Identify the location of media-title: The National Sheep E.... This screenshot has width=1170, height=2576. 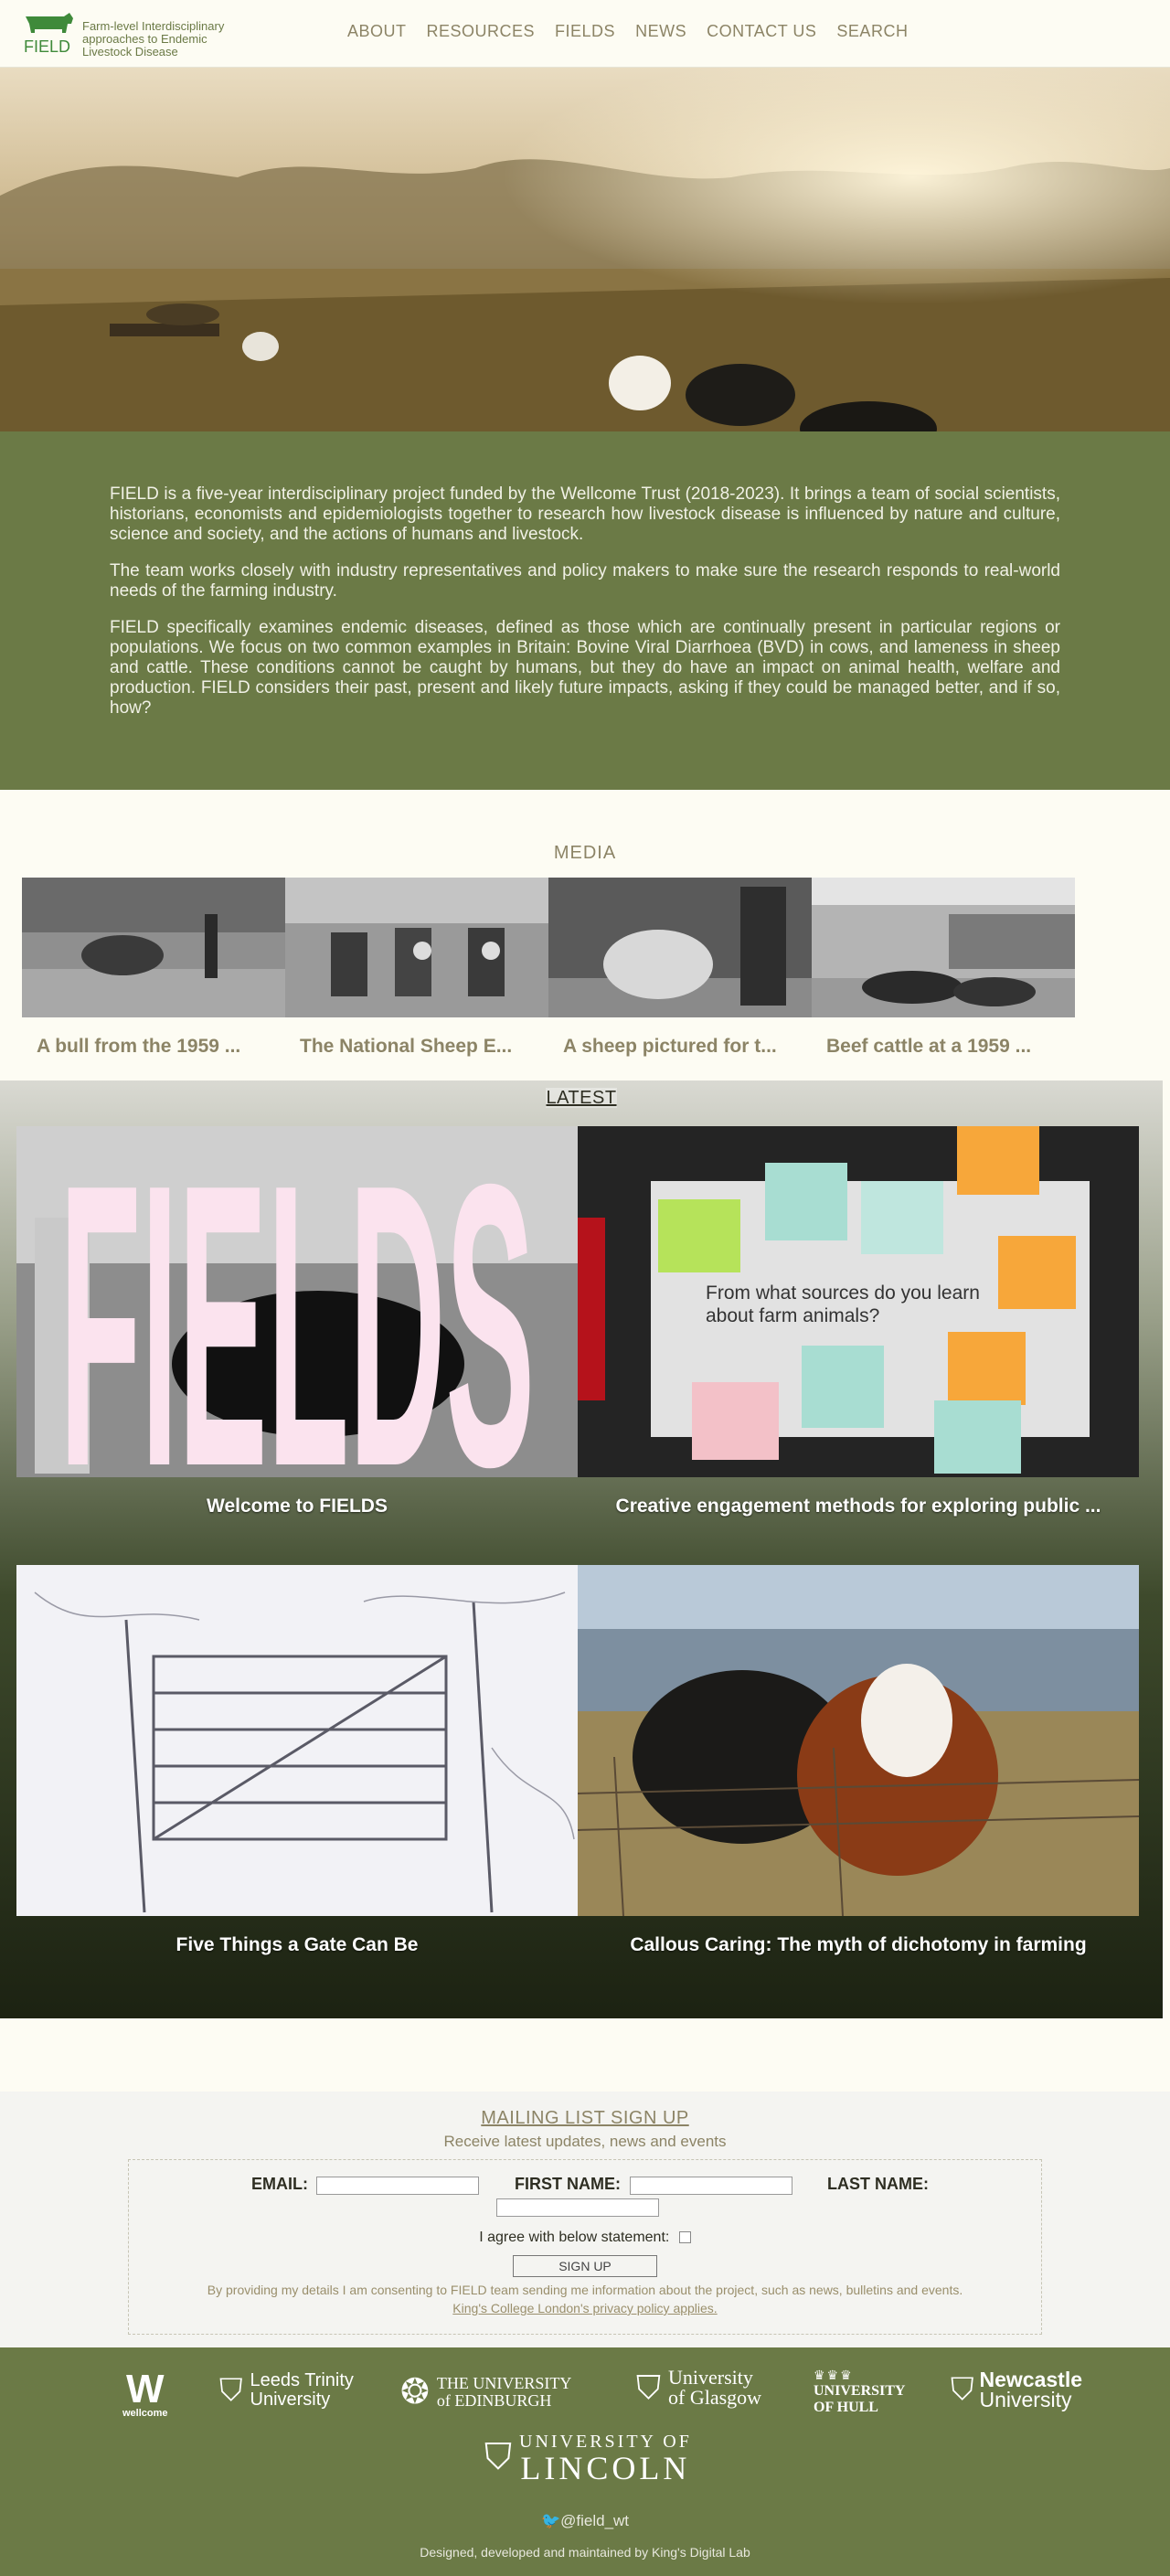
(413, 1047).